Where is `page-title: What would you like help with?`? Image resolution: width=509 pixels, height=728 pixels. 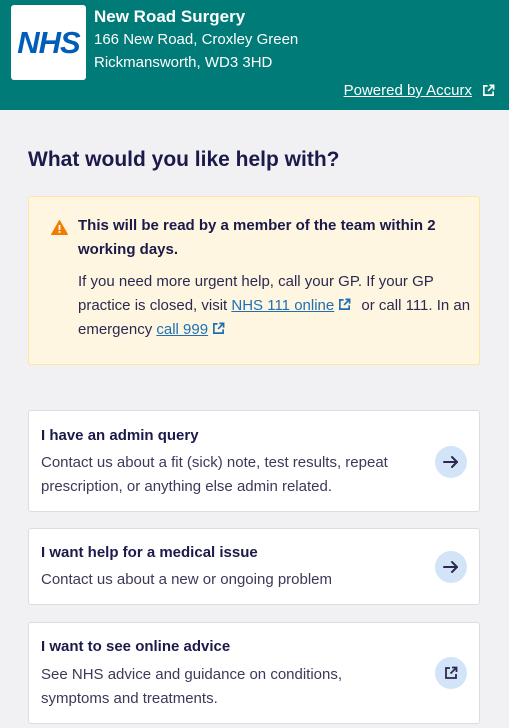
page-title: What would you like help with? is located at coordinates (184, 159).